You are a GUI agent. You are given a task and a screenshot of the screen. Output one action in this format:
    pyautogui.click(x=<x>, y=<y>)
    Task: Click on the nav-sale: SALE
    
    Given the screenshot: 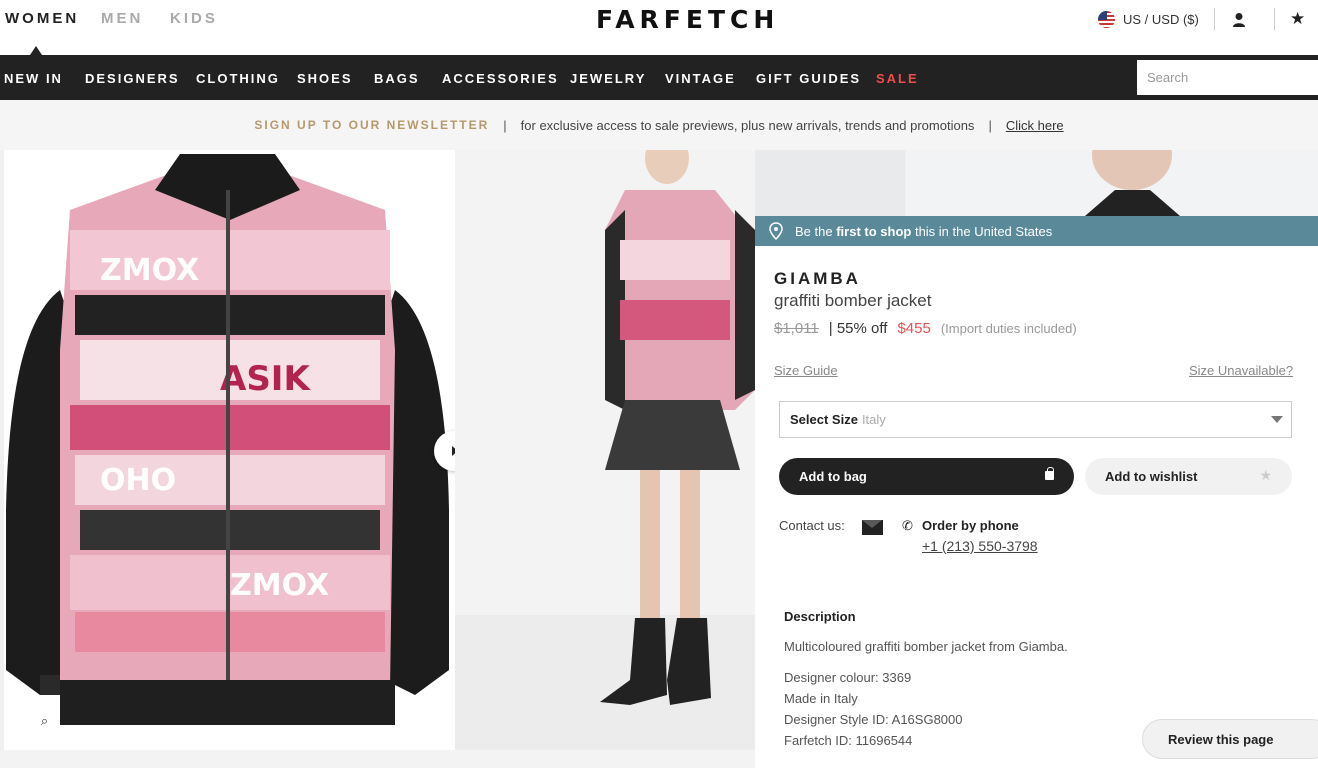 What is the action you would take?
    pyautogui.click(x=897, y=78)
    